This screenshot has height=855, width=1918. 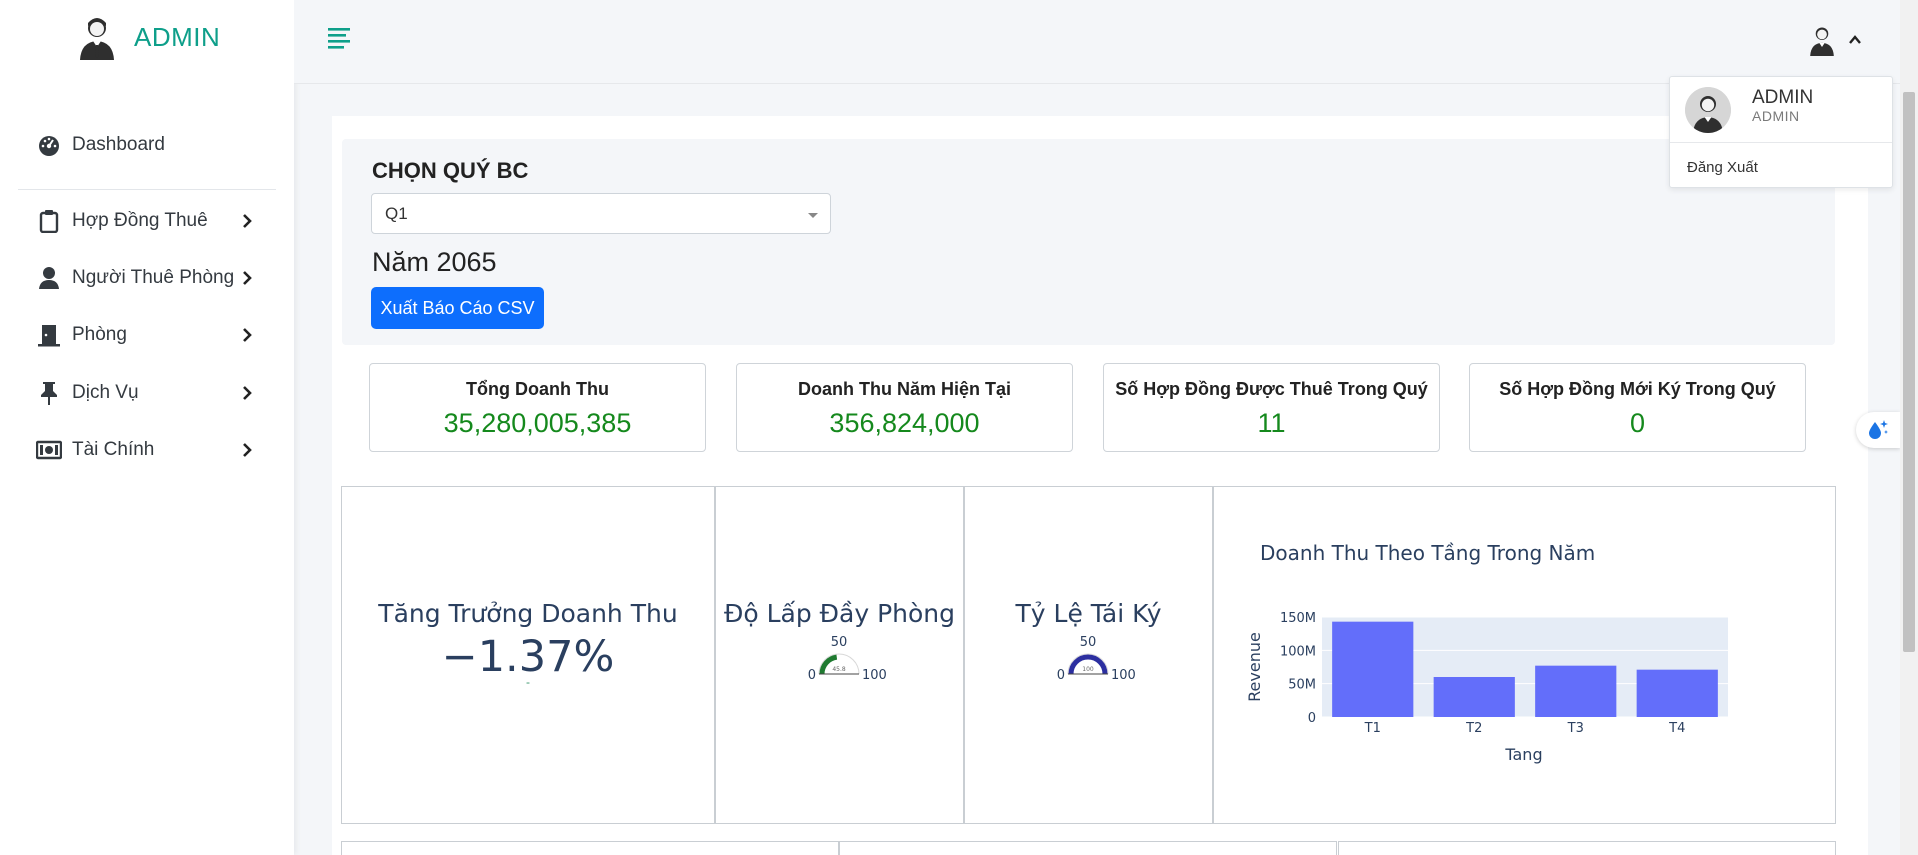 I want to click on money-bill-icon, so click(x=49, y=450).